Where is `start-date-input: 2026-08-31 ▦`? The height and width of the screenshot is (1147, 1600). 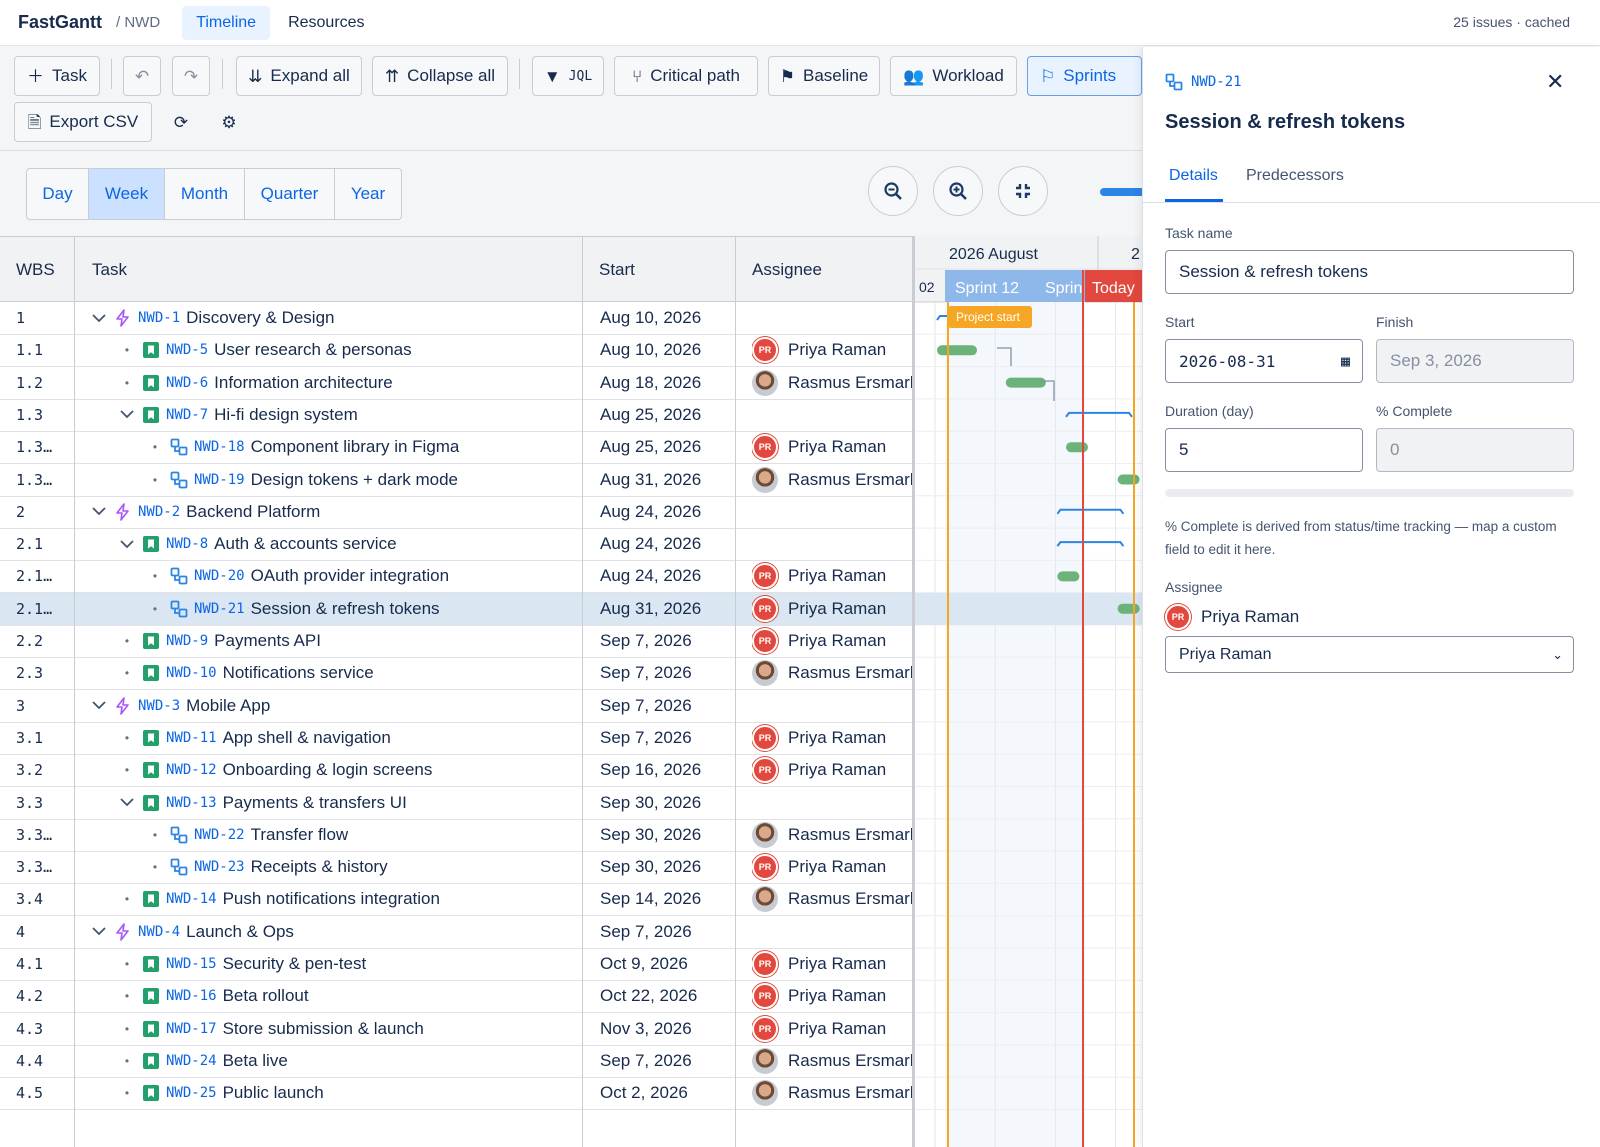 start-date-input: 2026-08-31 ▦ is located at coordinates (1264, 361).